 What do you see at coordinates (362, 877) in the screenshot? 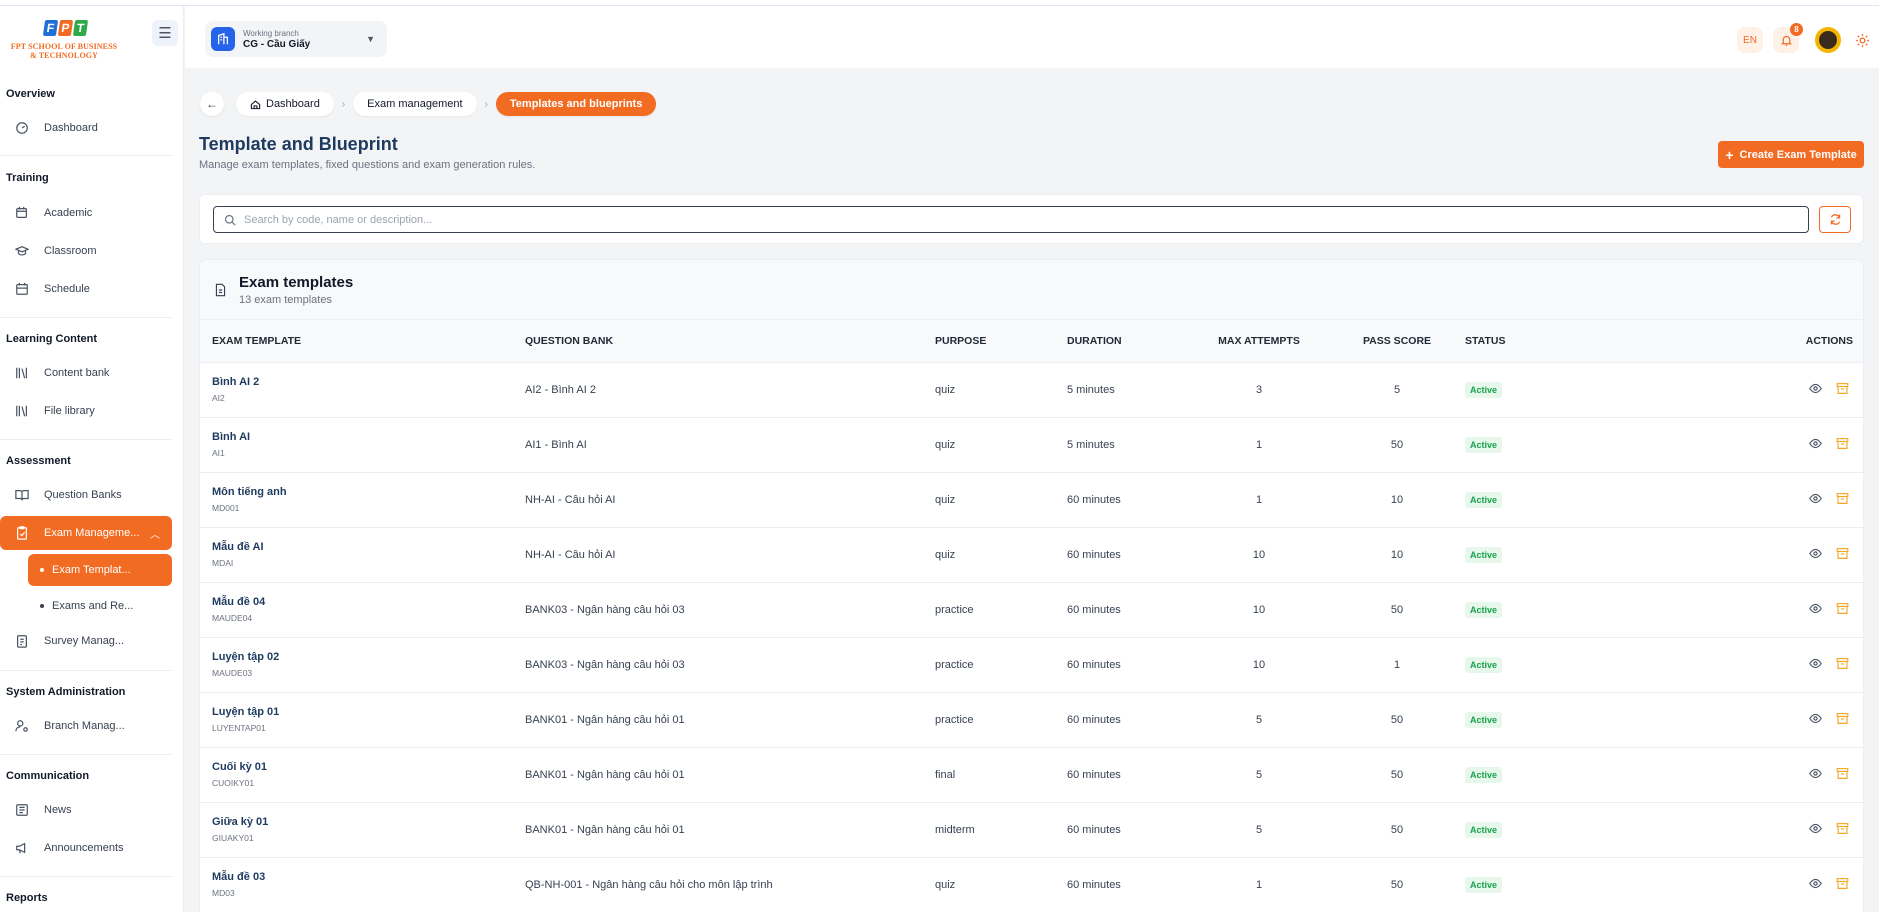
I see `template-name-link: Mẫu đề 03` at bounding box center [362, 877].